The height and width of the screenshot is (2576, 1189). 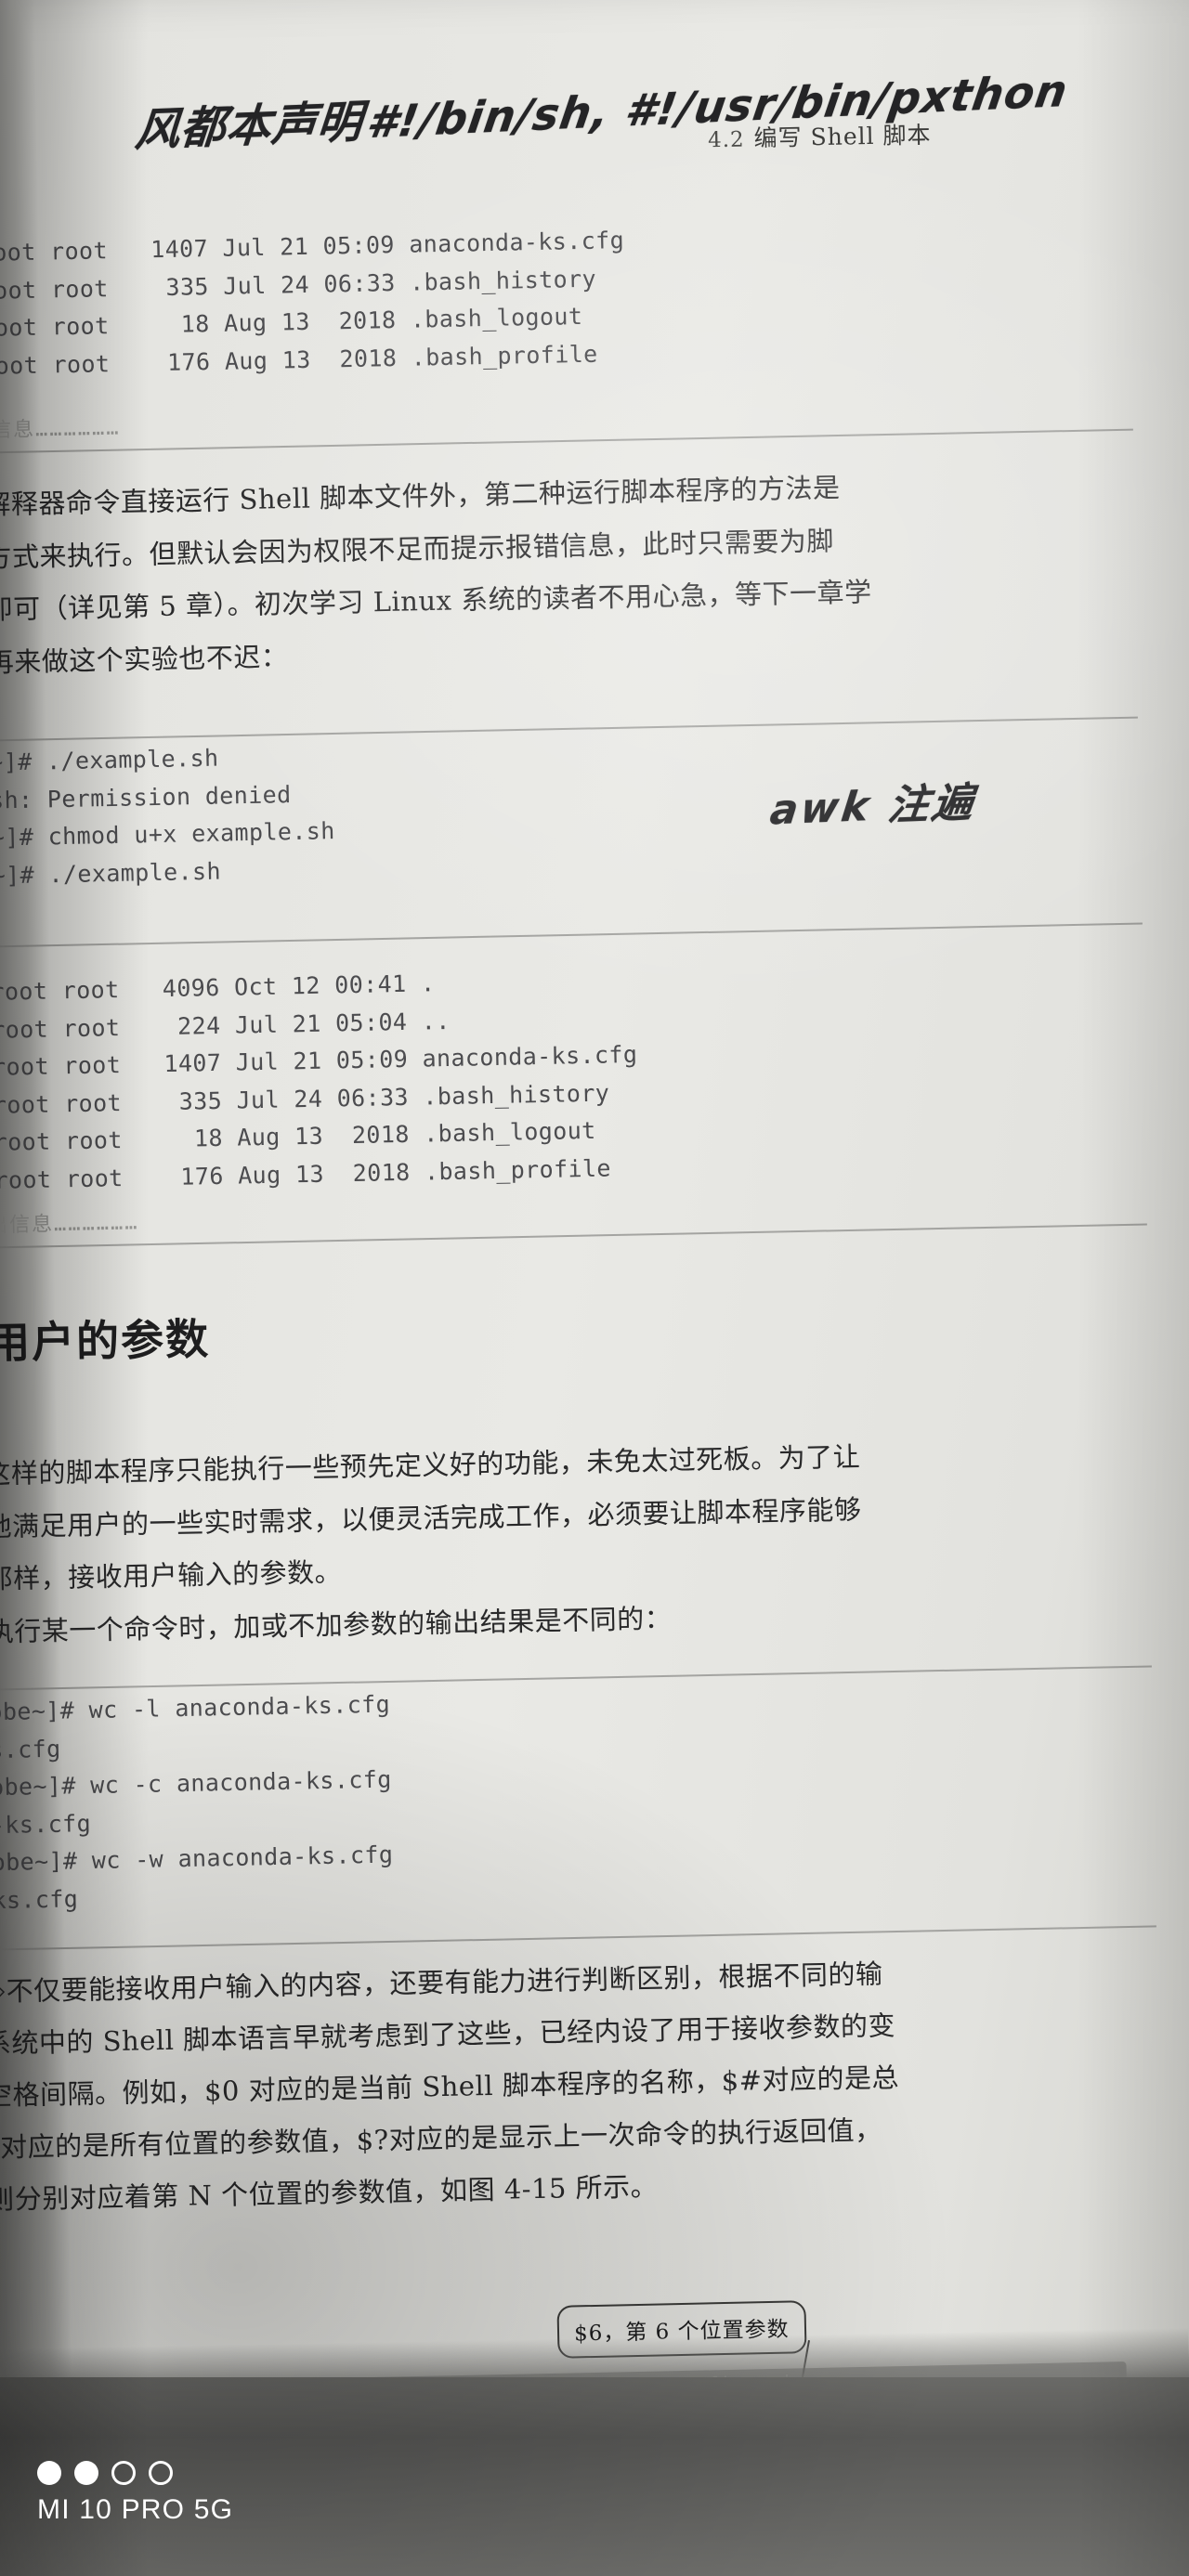 I want to click on page-bleed-through, so click(x=442, y=1314).